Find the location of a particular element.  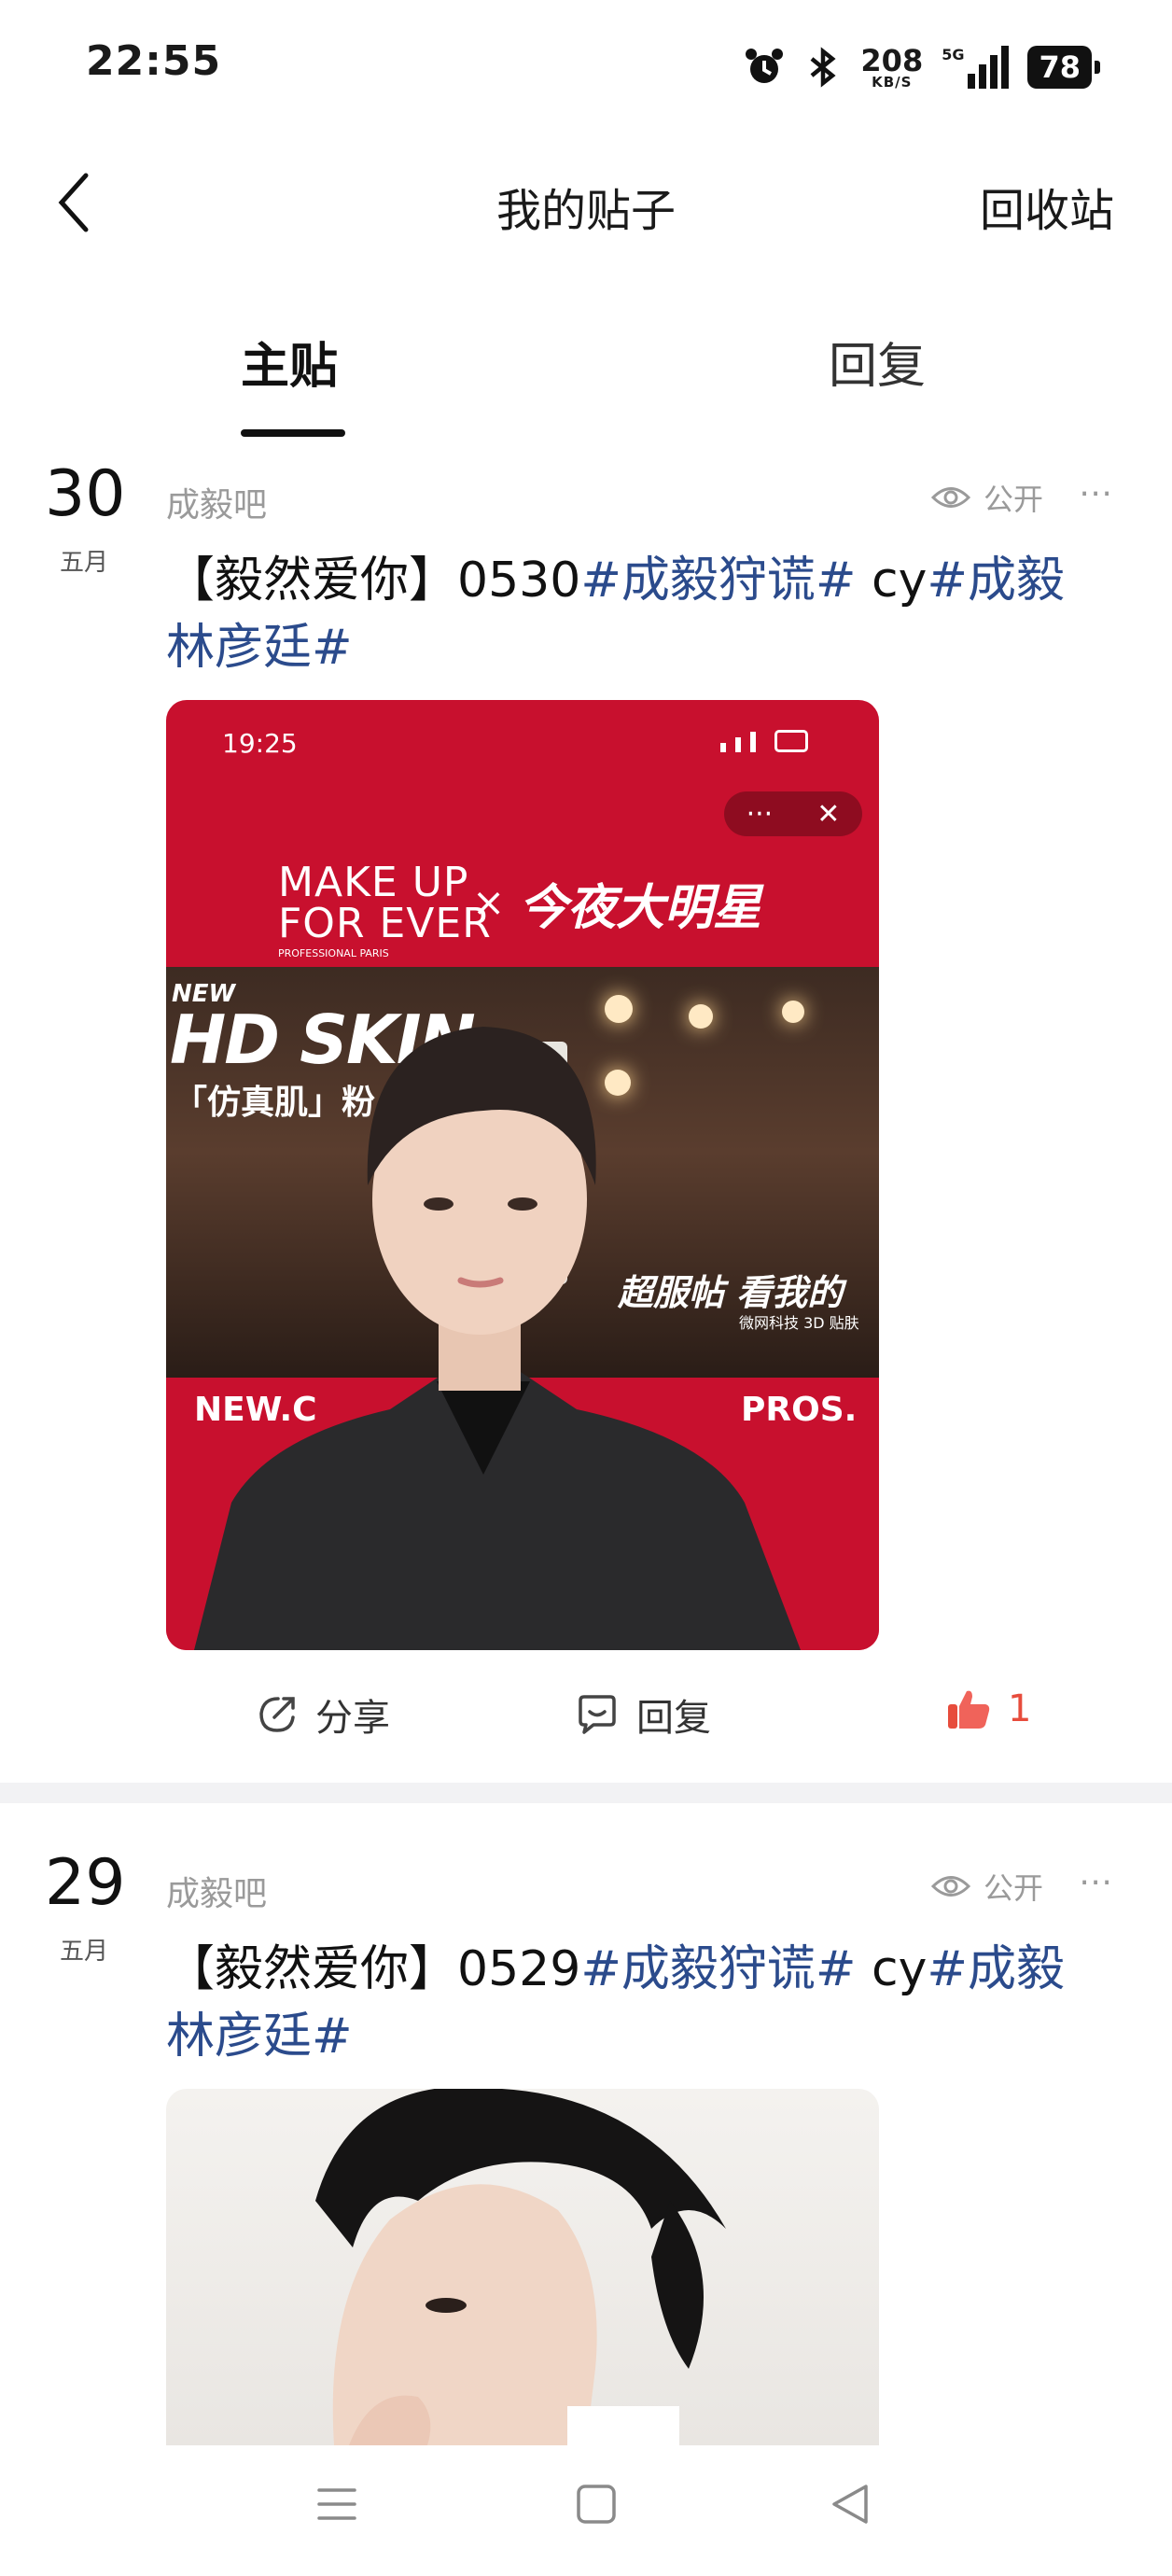

like-button: 1 is located at coordinates (988, 1708).